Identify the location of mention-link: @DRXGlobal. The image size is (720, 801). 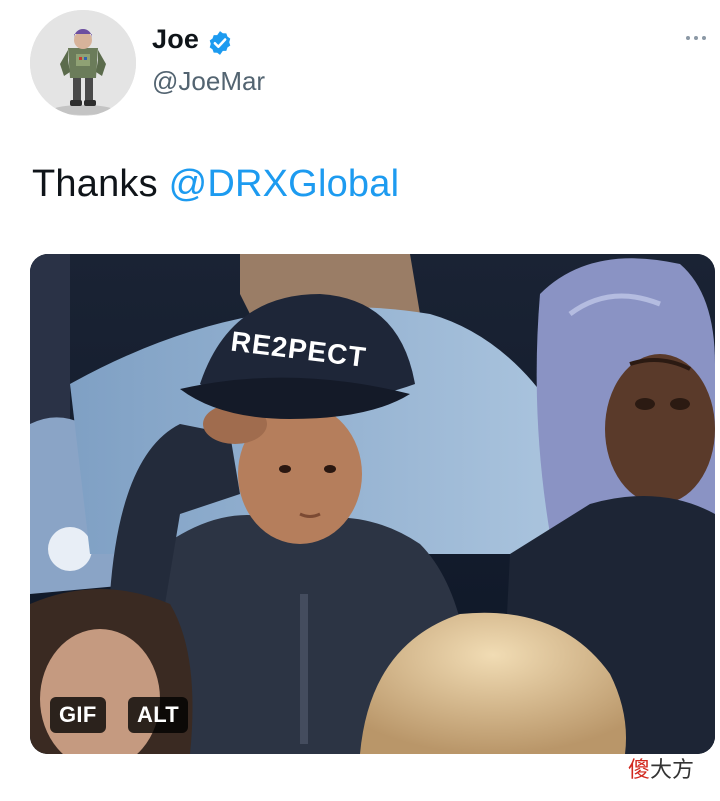
(284, 184).